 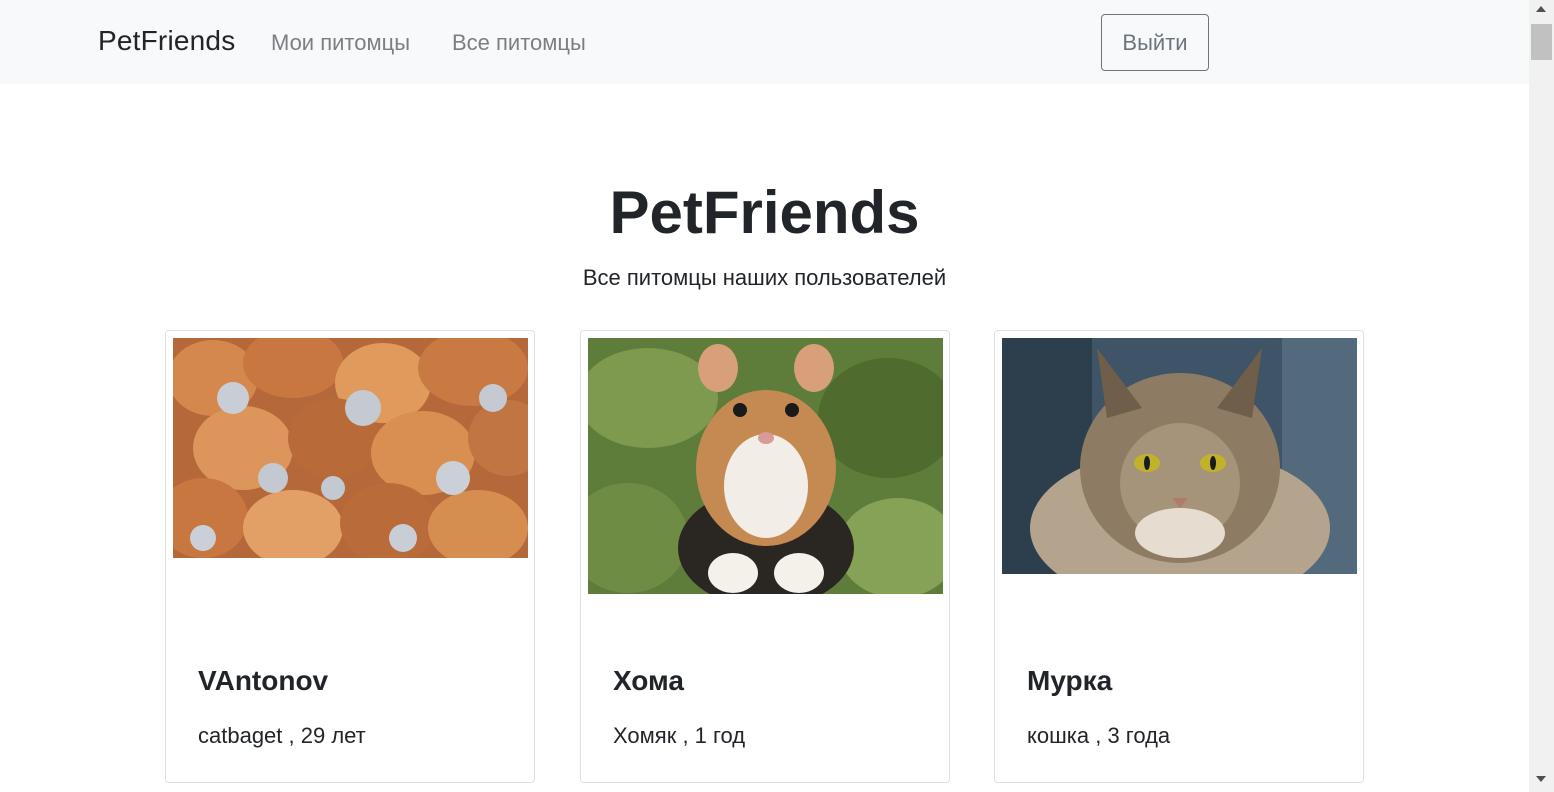 I want to click on navbar: PetFriends Мои питомцы Все питомцы Выйти, so click(x=764, y=42).